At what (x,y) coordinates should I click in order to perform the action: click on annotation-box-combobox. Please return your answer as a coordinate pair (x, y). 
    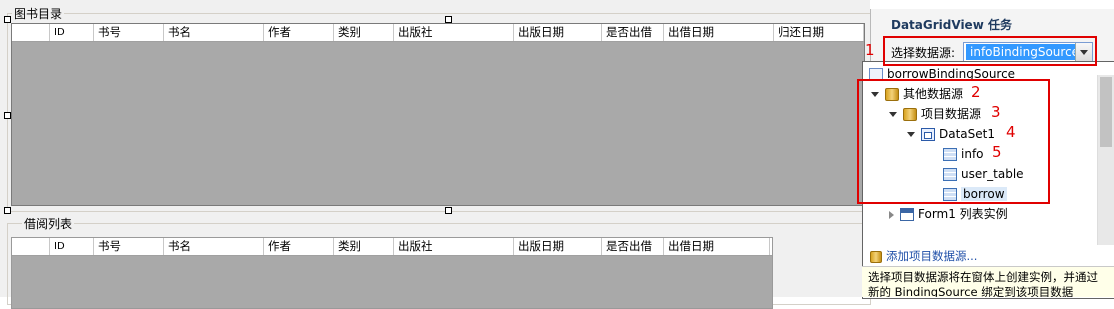
    Looking at the image, I should click on (990, 51).